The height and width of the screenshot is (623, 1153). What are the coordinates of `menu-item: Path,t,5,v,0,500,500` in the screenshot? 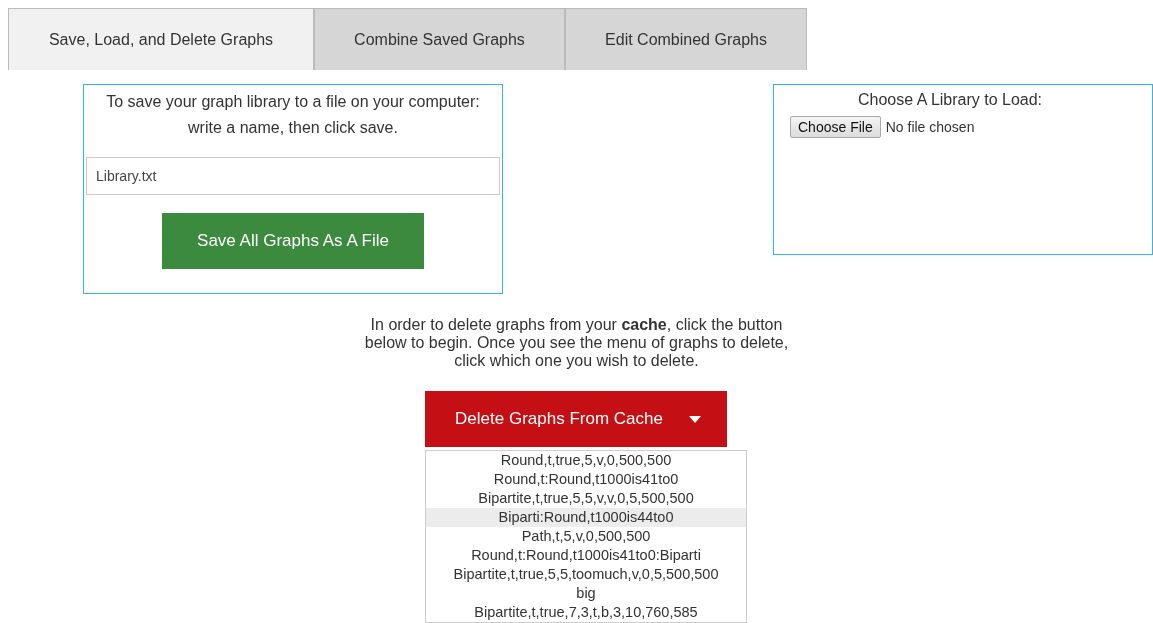 It's located at (586, 536).